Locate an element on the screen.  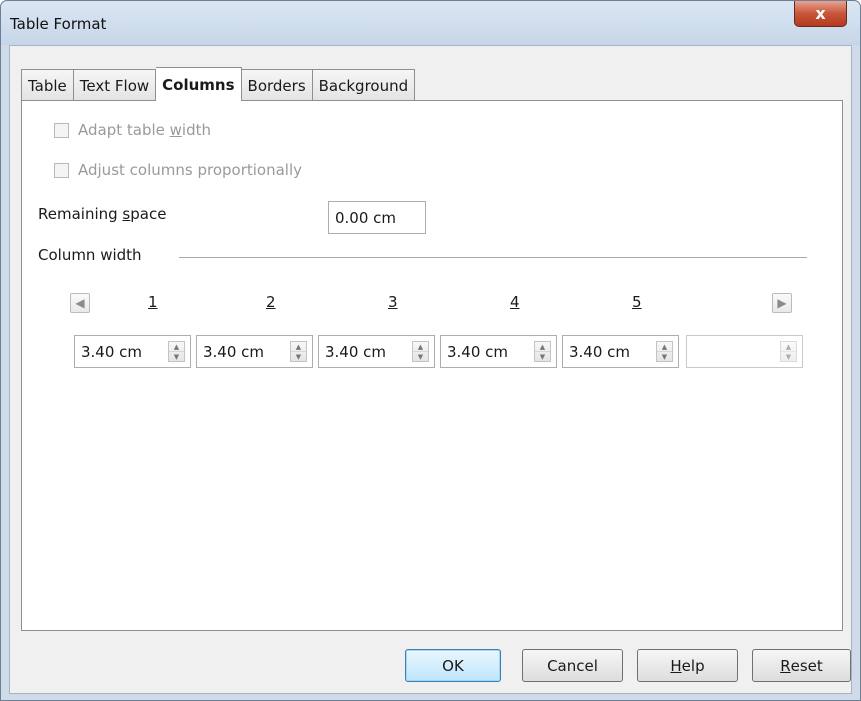
column-1-width-value: 3.40 cm is located at coordinates (111, 352).